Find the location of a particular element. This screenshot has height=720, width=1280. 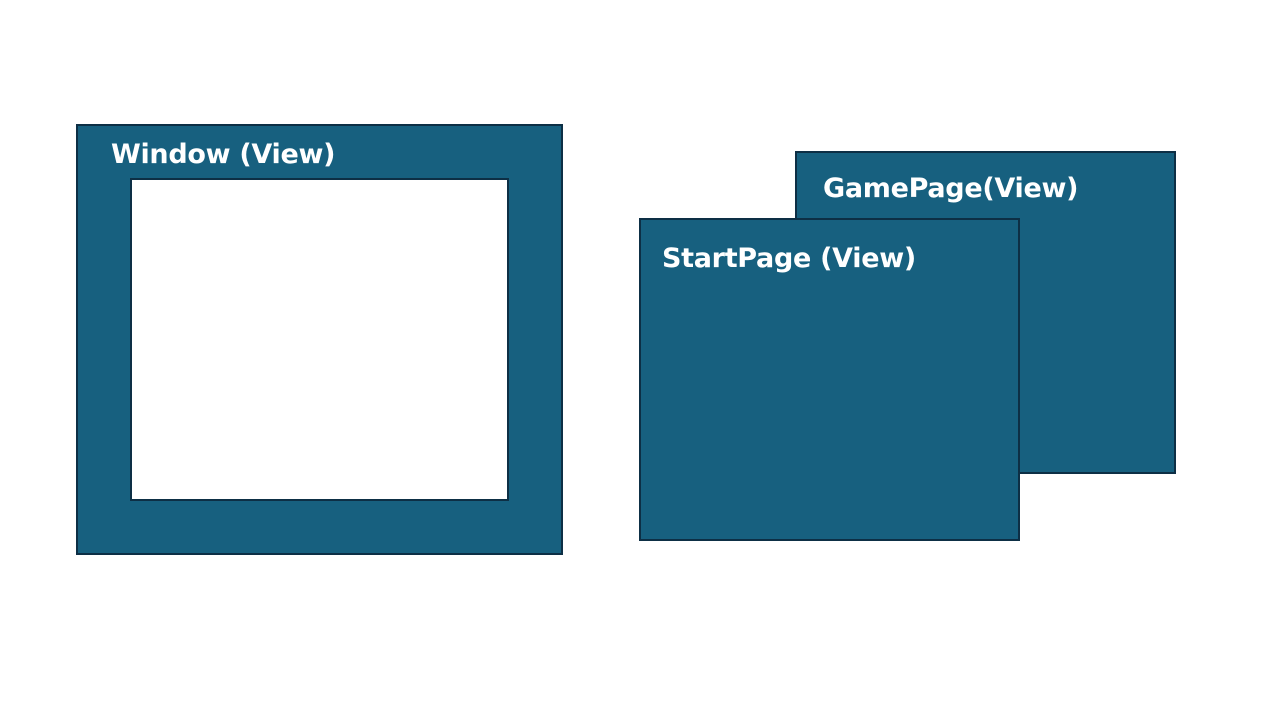

window-content-area is located at coordinates (319, 339).